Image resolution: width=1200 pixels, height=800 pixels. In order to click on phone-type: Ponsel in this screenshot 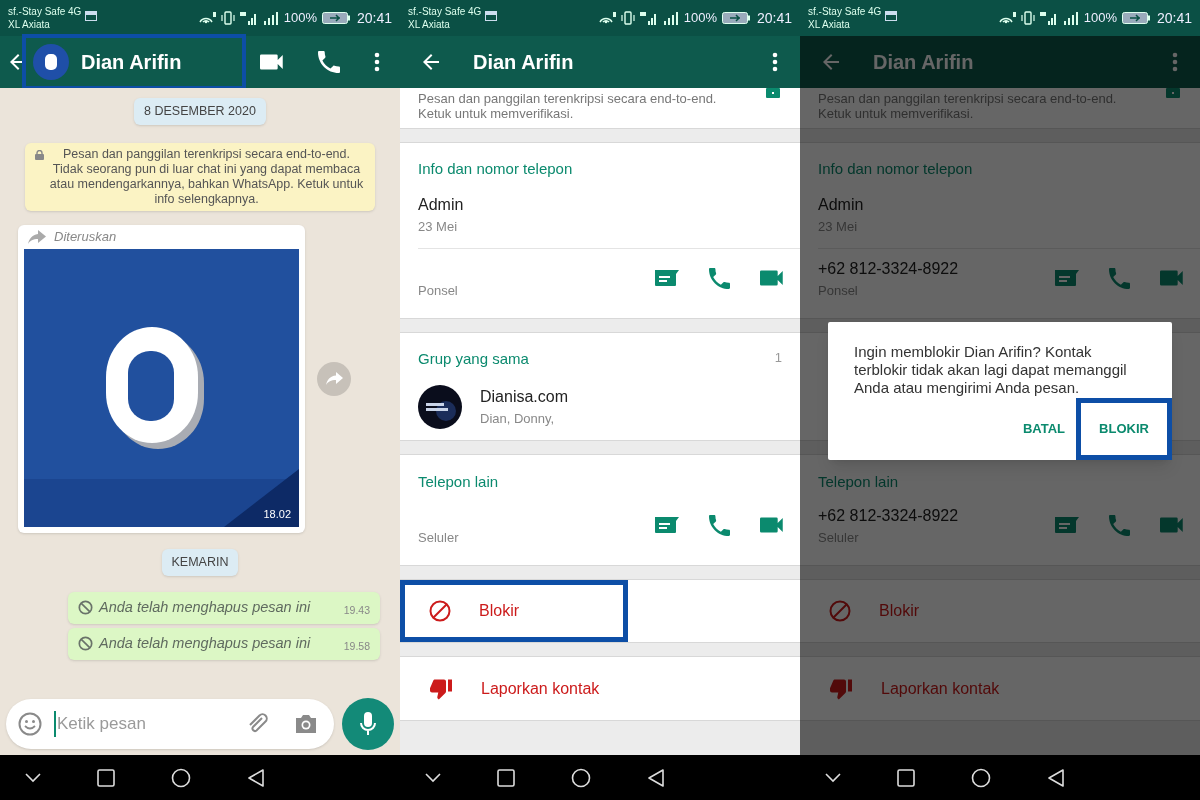, I will do `click(438, 290)`.